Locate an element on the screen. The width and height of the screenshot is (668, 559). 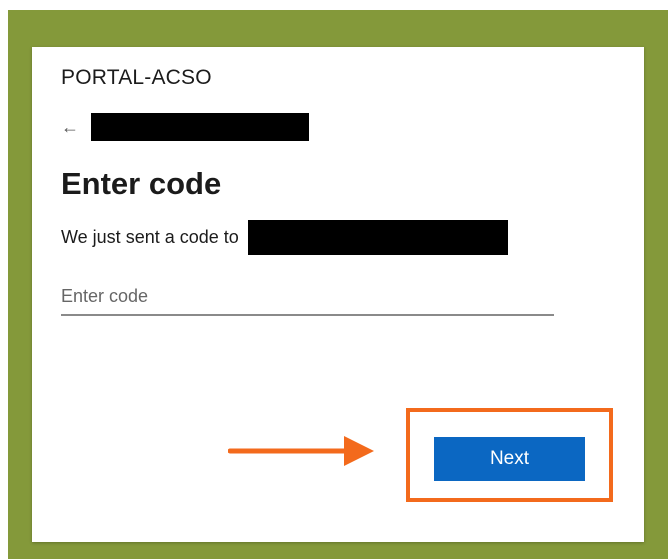
redacted-destination is located at coordinates (377, 237).